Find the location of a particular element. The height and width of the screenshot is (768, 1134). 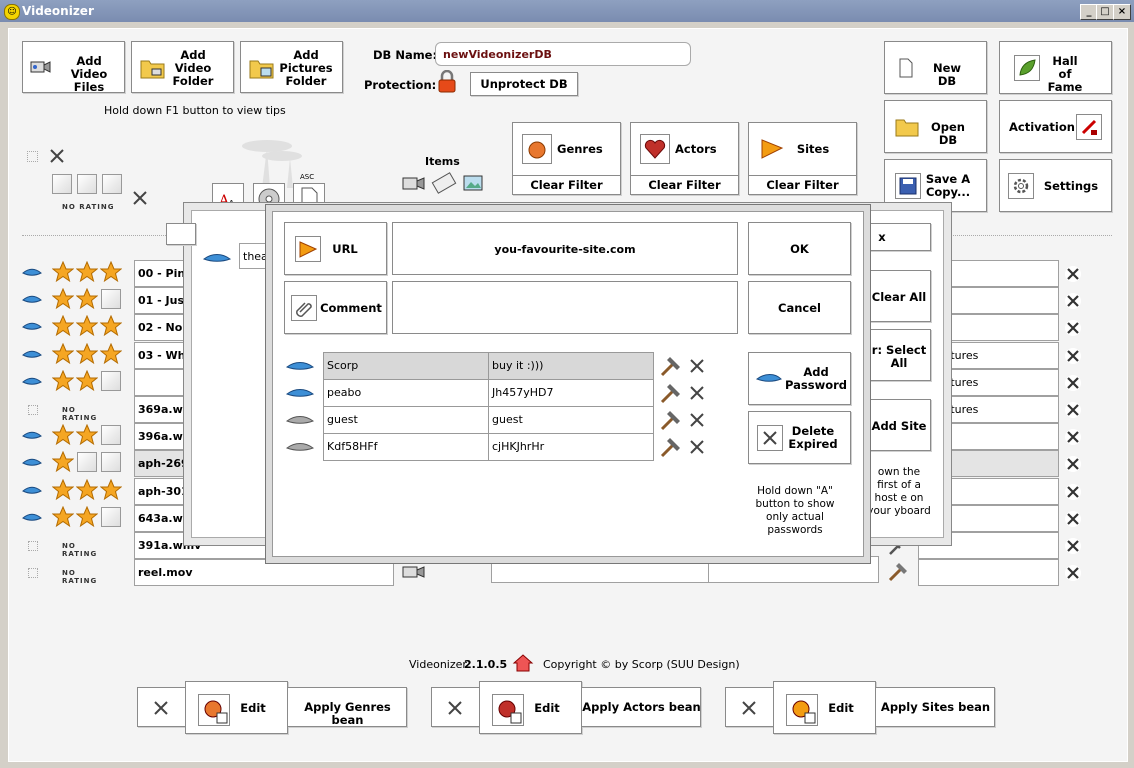

rating-filter-checkbox is located at coordinates (32, 156).